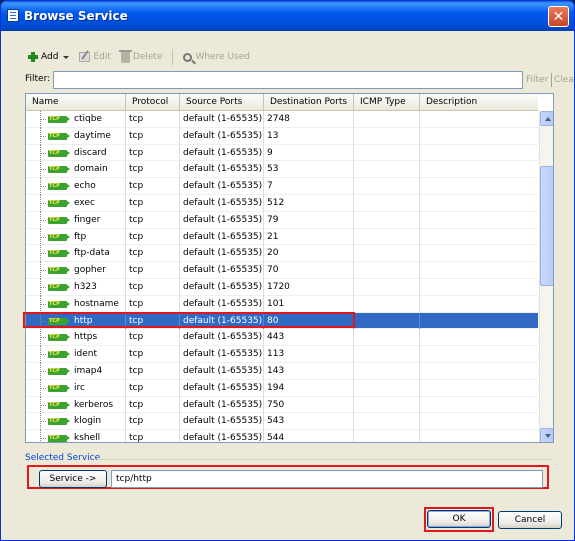  What do you see at coordinates (282, 220) in the screenshot?
I see `table-row: TCP finger tcp default (1-65535) 79` at bounding box center [282, 220].